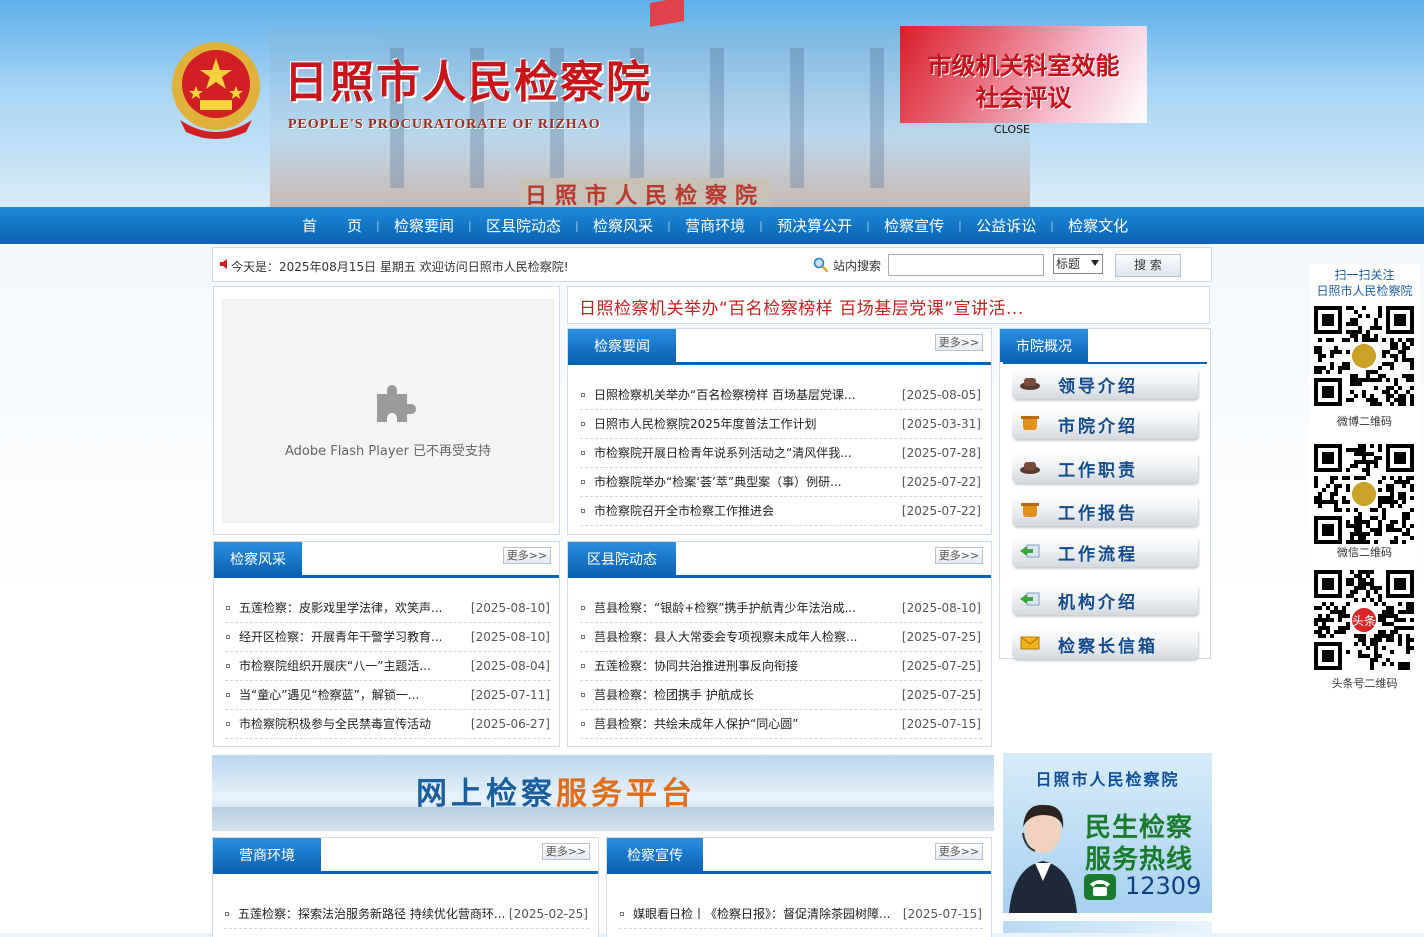  I want to click on list-item: 市检察院开展日检青年说系列活动之“清风伴我... [2025-07-28], so click(781, 453).